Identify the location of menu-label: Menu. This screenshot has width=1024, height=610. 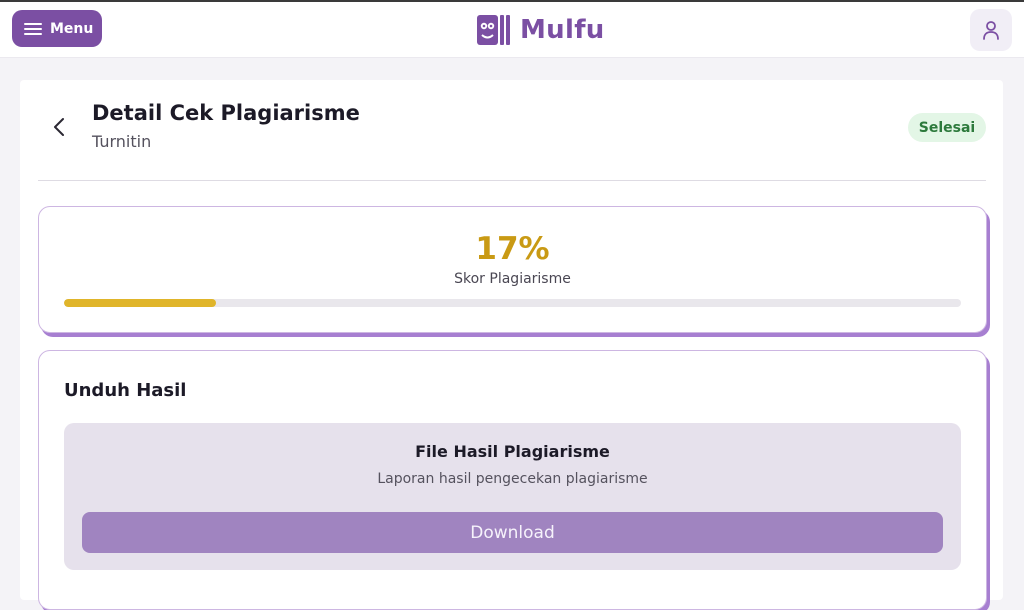
(72, 28).